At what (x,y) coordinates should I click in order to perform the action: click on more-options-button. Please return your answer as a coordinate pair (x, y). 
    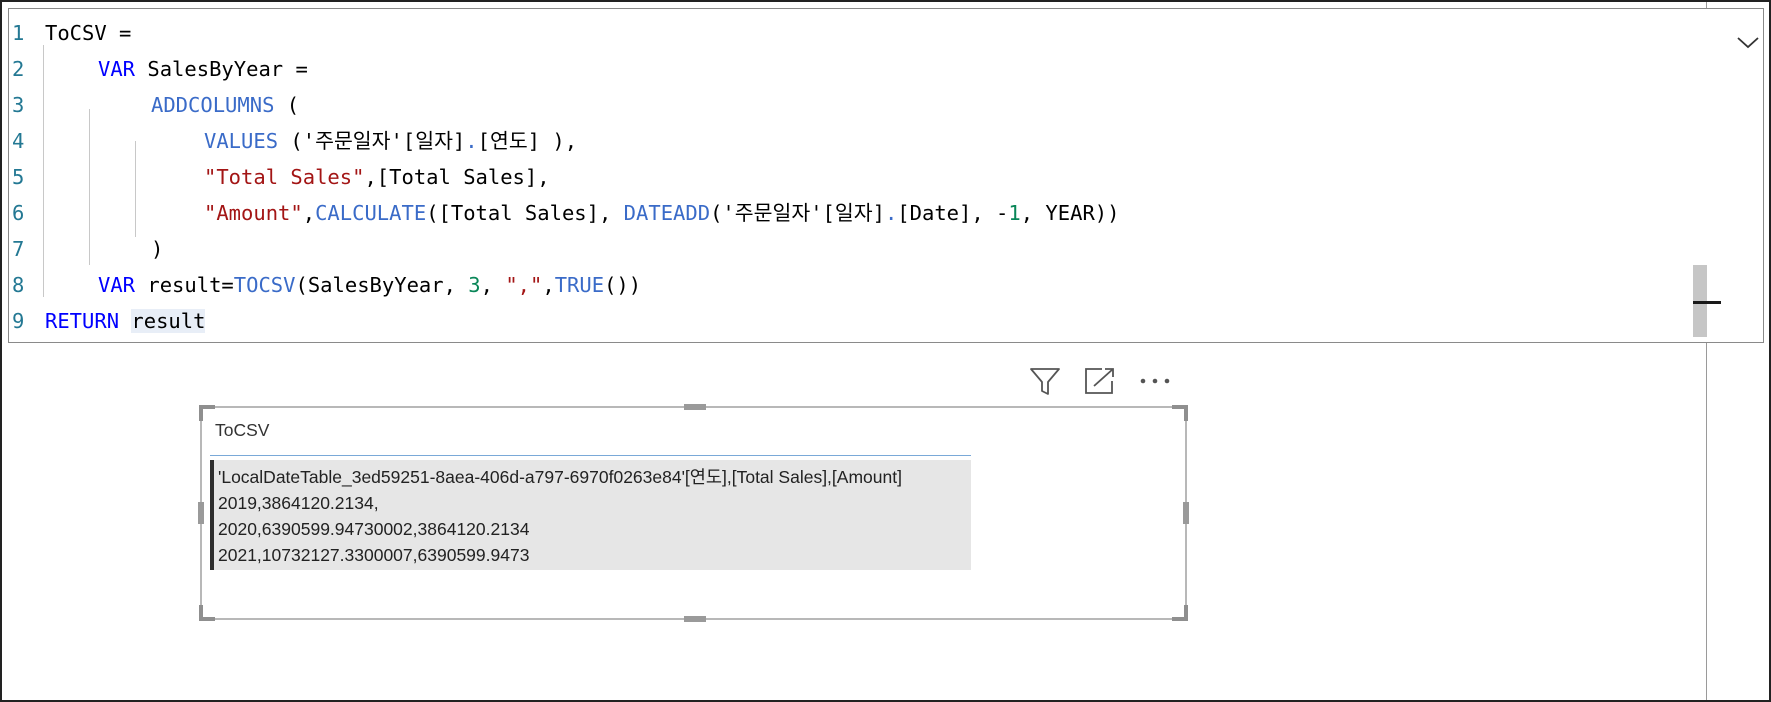
    Looking at the image, I should click on (1155, 381).